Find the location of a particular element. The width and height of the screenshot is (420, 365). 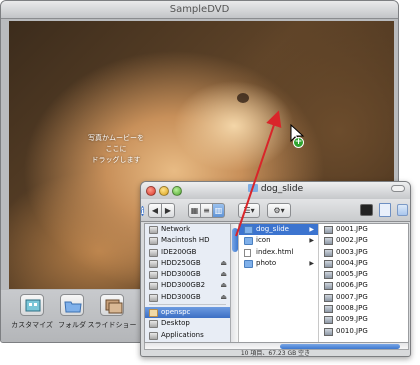

list-item-label: 0009.JPG is located at coordinates (352, 319).